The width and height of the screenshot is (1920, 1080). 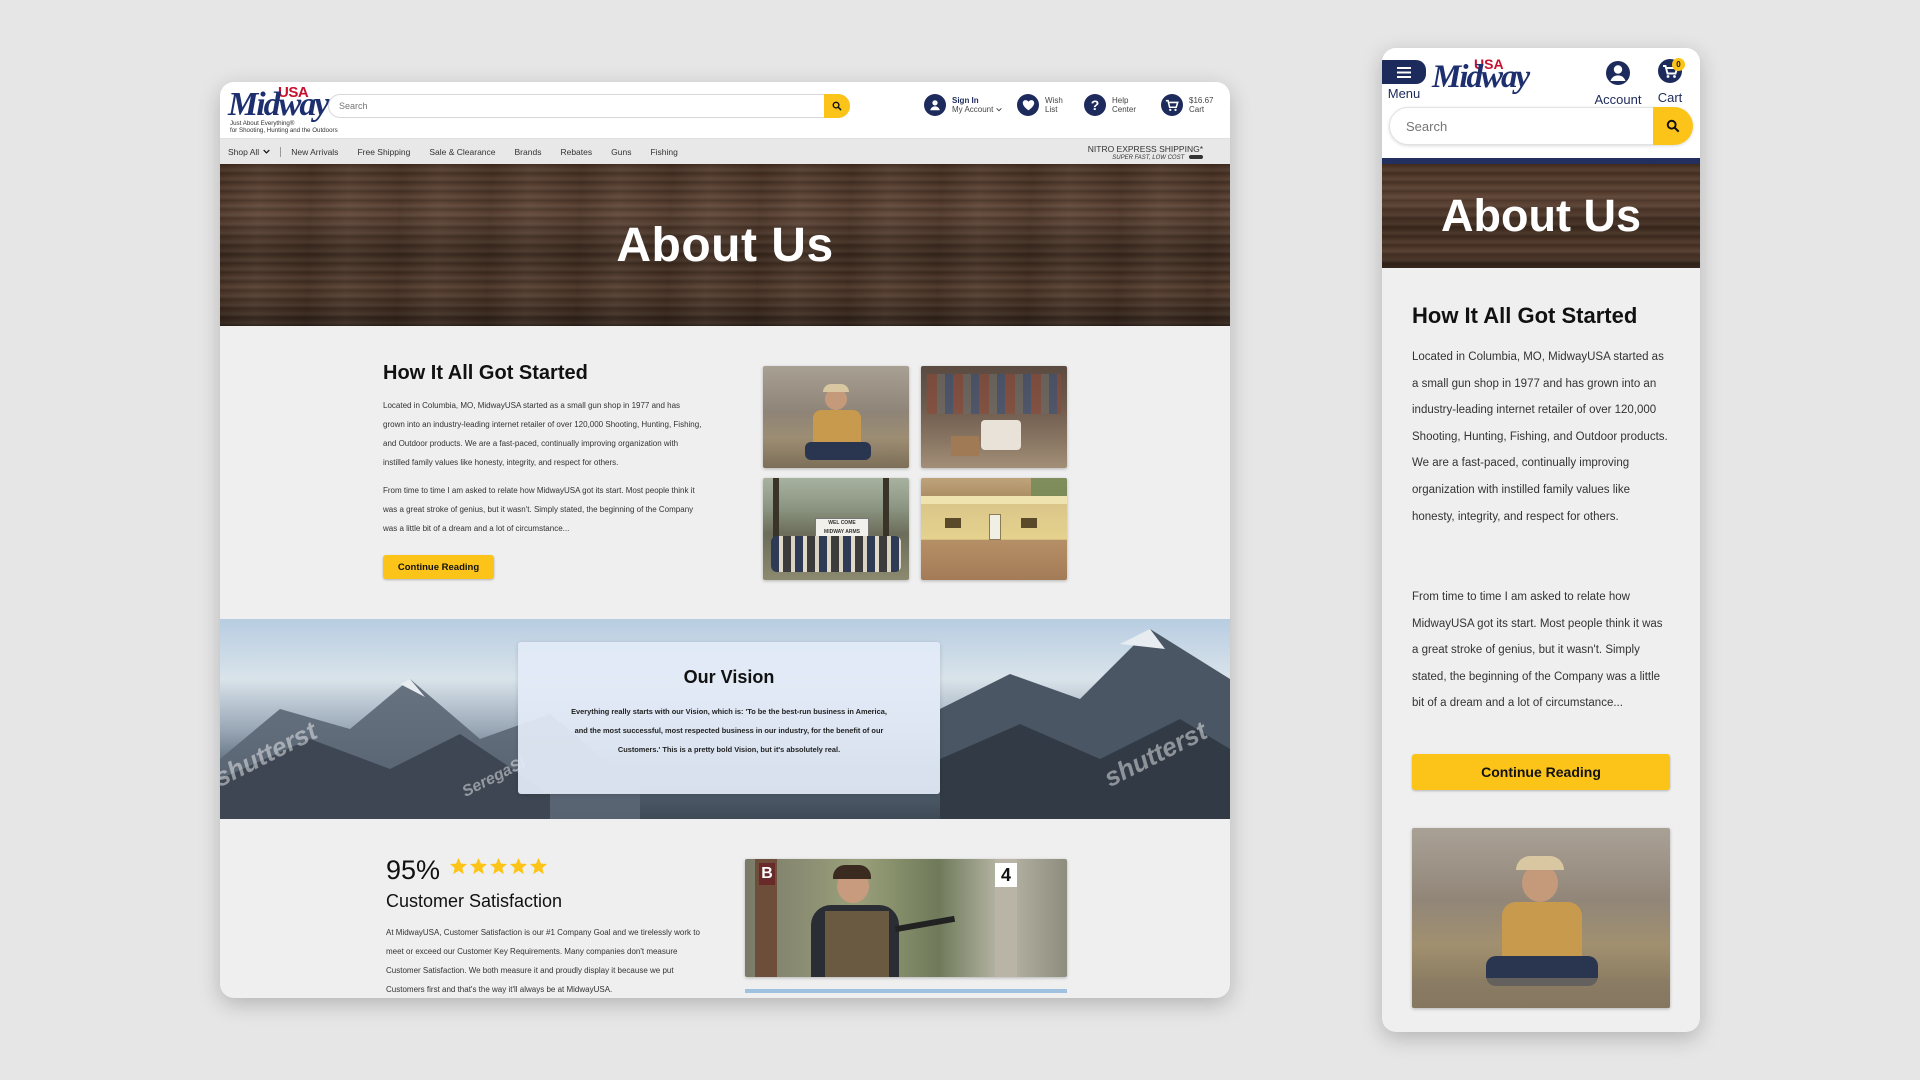 I want to click on menu-icon, so click(x=1404, y=72).